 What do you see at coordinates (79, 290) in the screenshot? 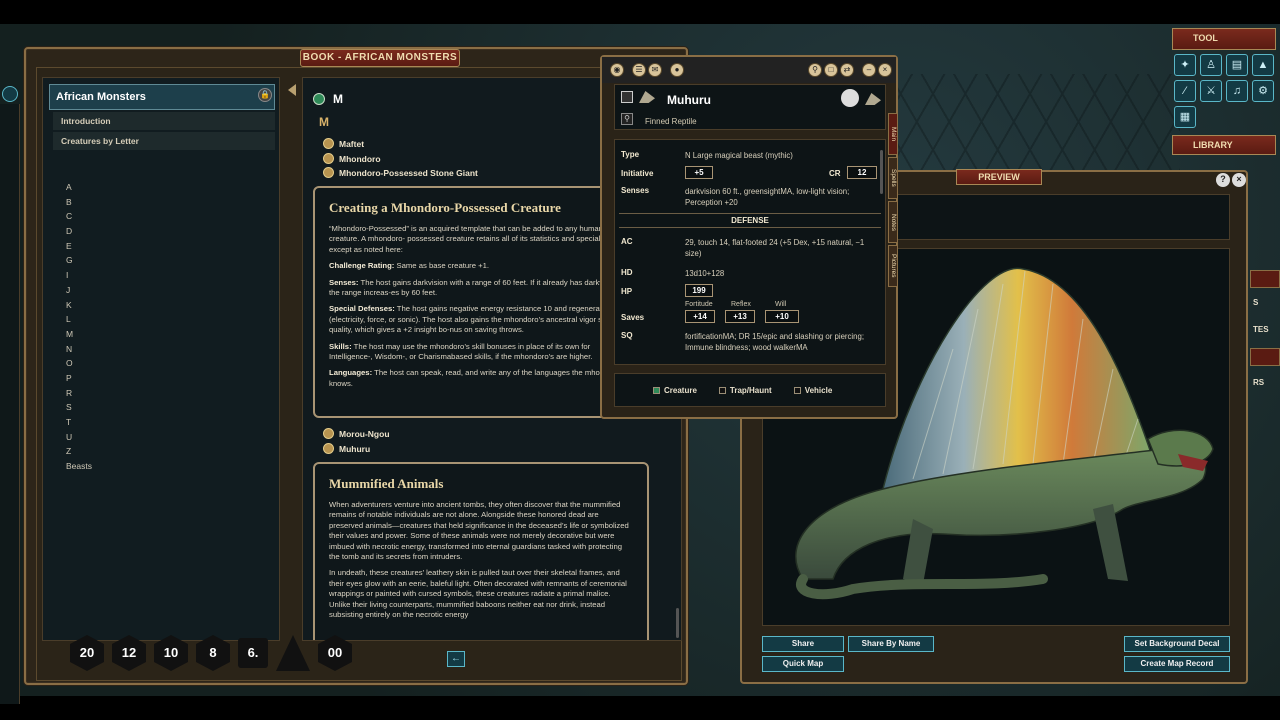
I see `letter-item: J` at bounding box center [79, 290].